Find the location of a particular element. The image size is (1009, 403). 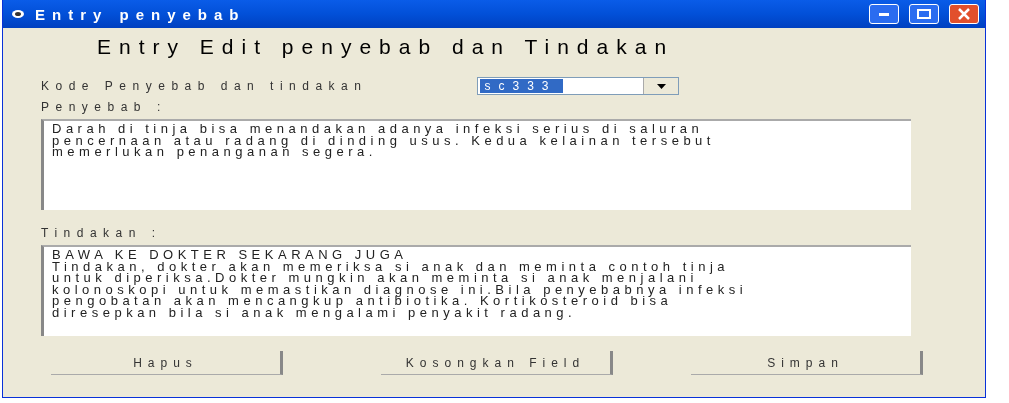

field-label: Tindakan : is located at coordinates (102, 233).